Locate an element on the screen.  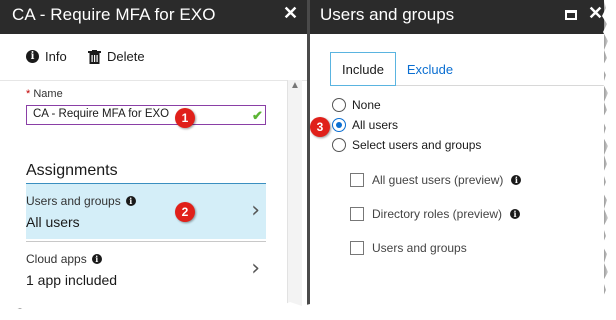
assignment-cloud-apps: Cloud apps i 1 app included › is located at coordinates (146, 269).